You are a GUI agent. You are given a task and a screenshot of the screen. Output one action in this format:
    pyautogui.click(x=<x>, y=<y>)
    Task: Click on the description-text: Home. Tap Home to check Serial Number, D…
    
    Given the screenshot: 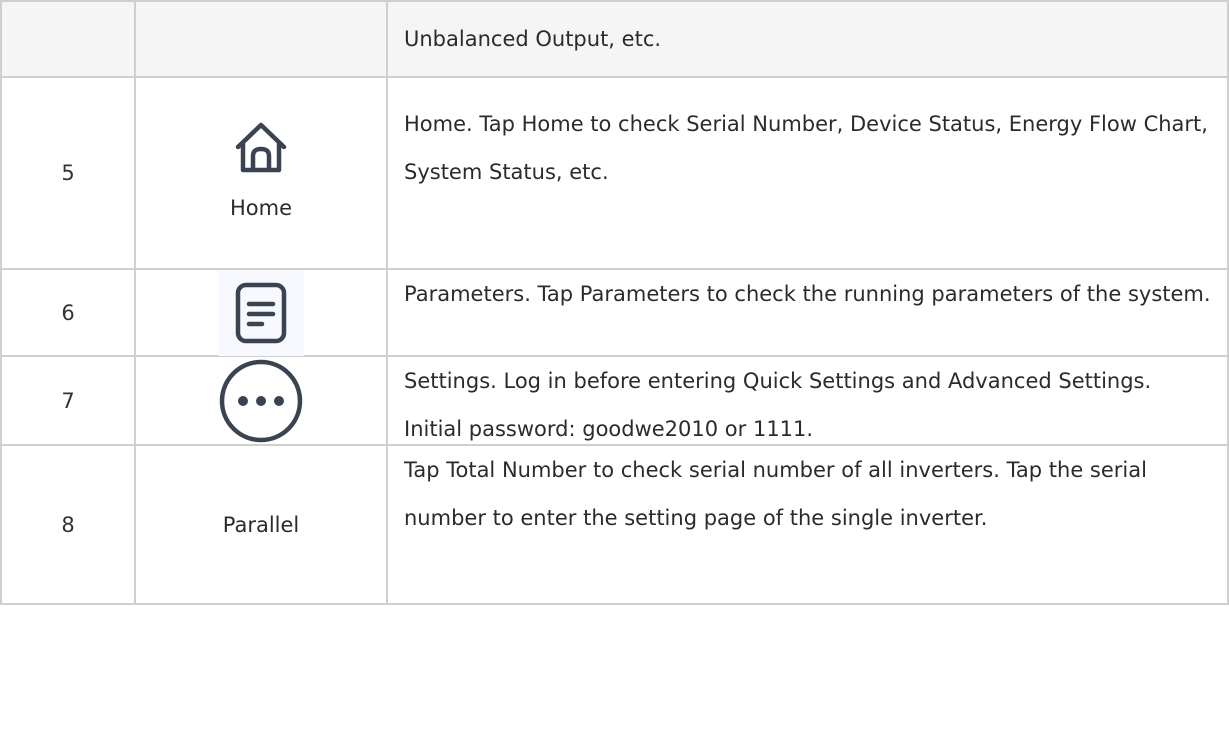 What is the action you would take?
    pyautogui.click(x=806, y=148)
    